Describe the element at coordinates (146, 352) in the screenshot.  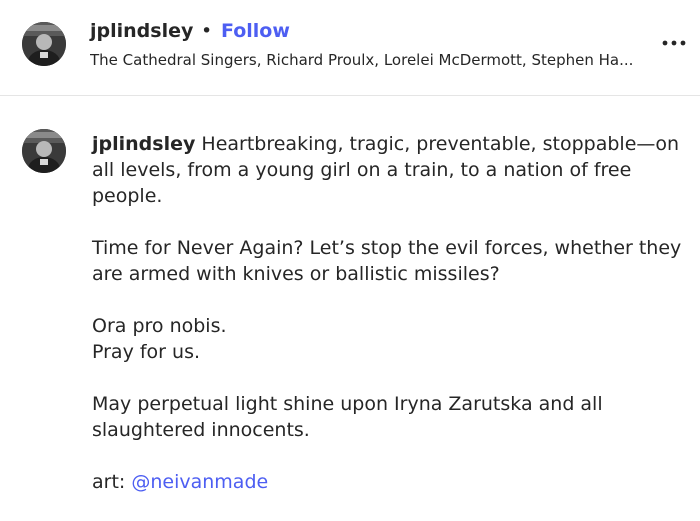
I see `caption-line: Pray for us.` at that location.